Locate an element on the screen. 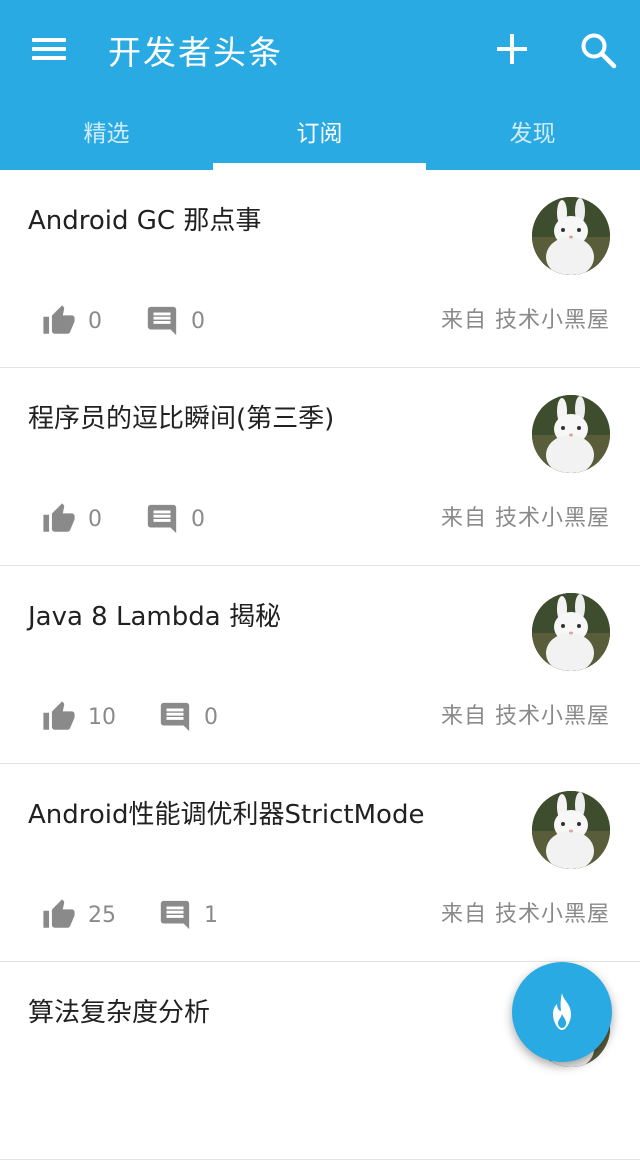 Image resolution: width=640 pixels, height=1160 pixels. article-title: Android GC 那点事 is located at coordinates (268, 221).